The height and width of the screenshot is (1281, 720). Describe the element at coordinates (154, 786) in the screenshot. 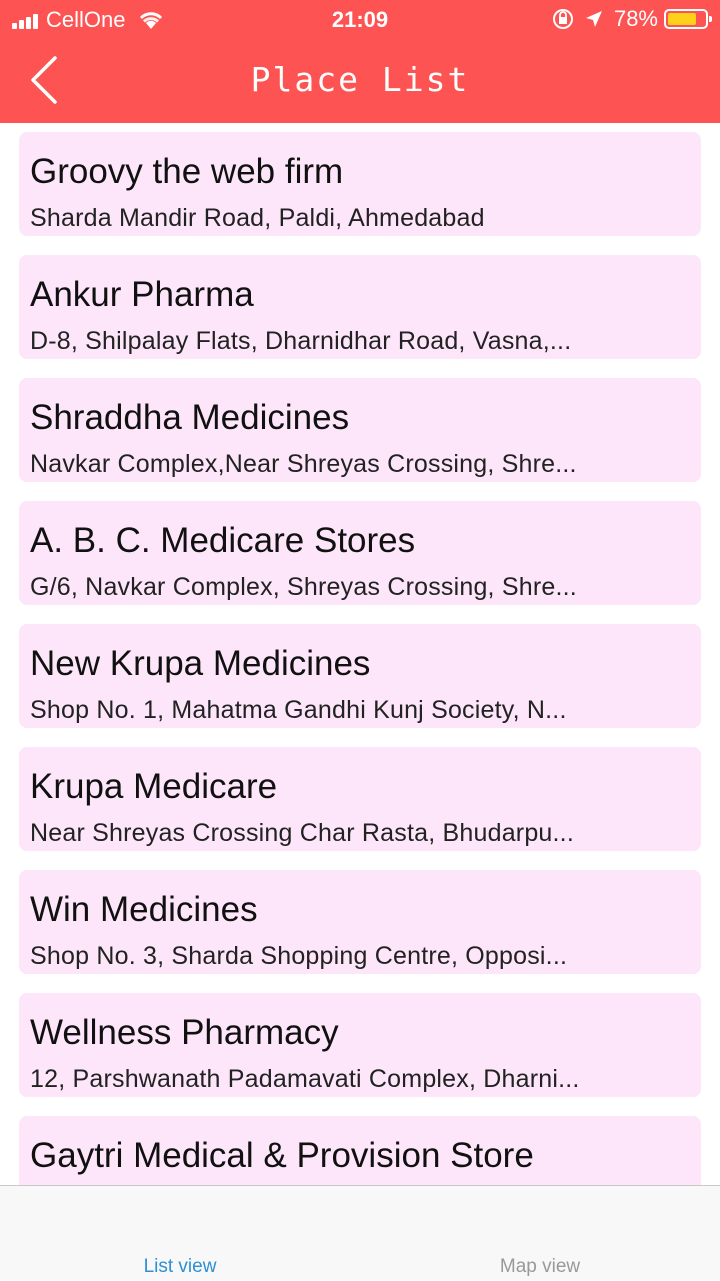

I see `place-name: Krupa Medicare` at that location.